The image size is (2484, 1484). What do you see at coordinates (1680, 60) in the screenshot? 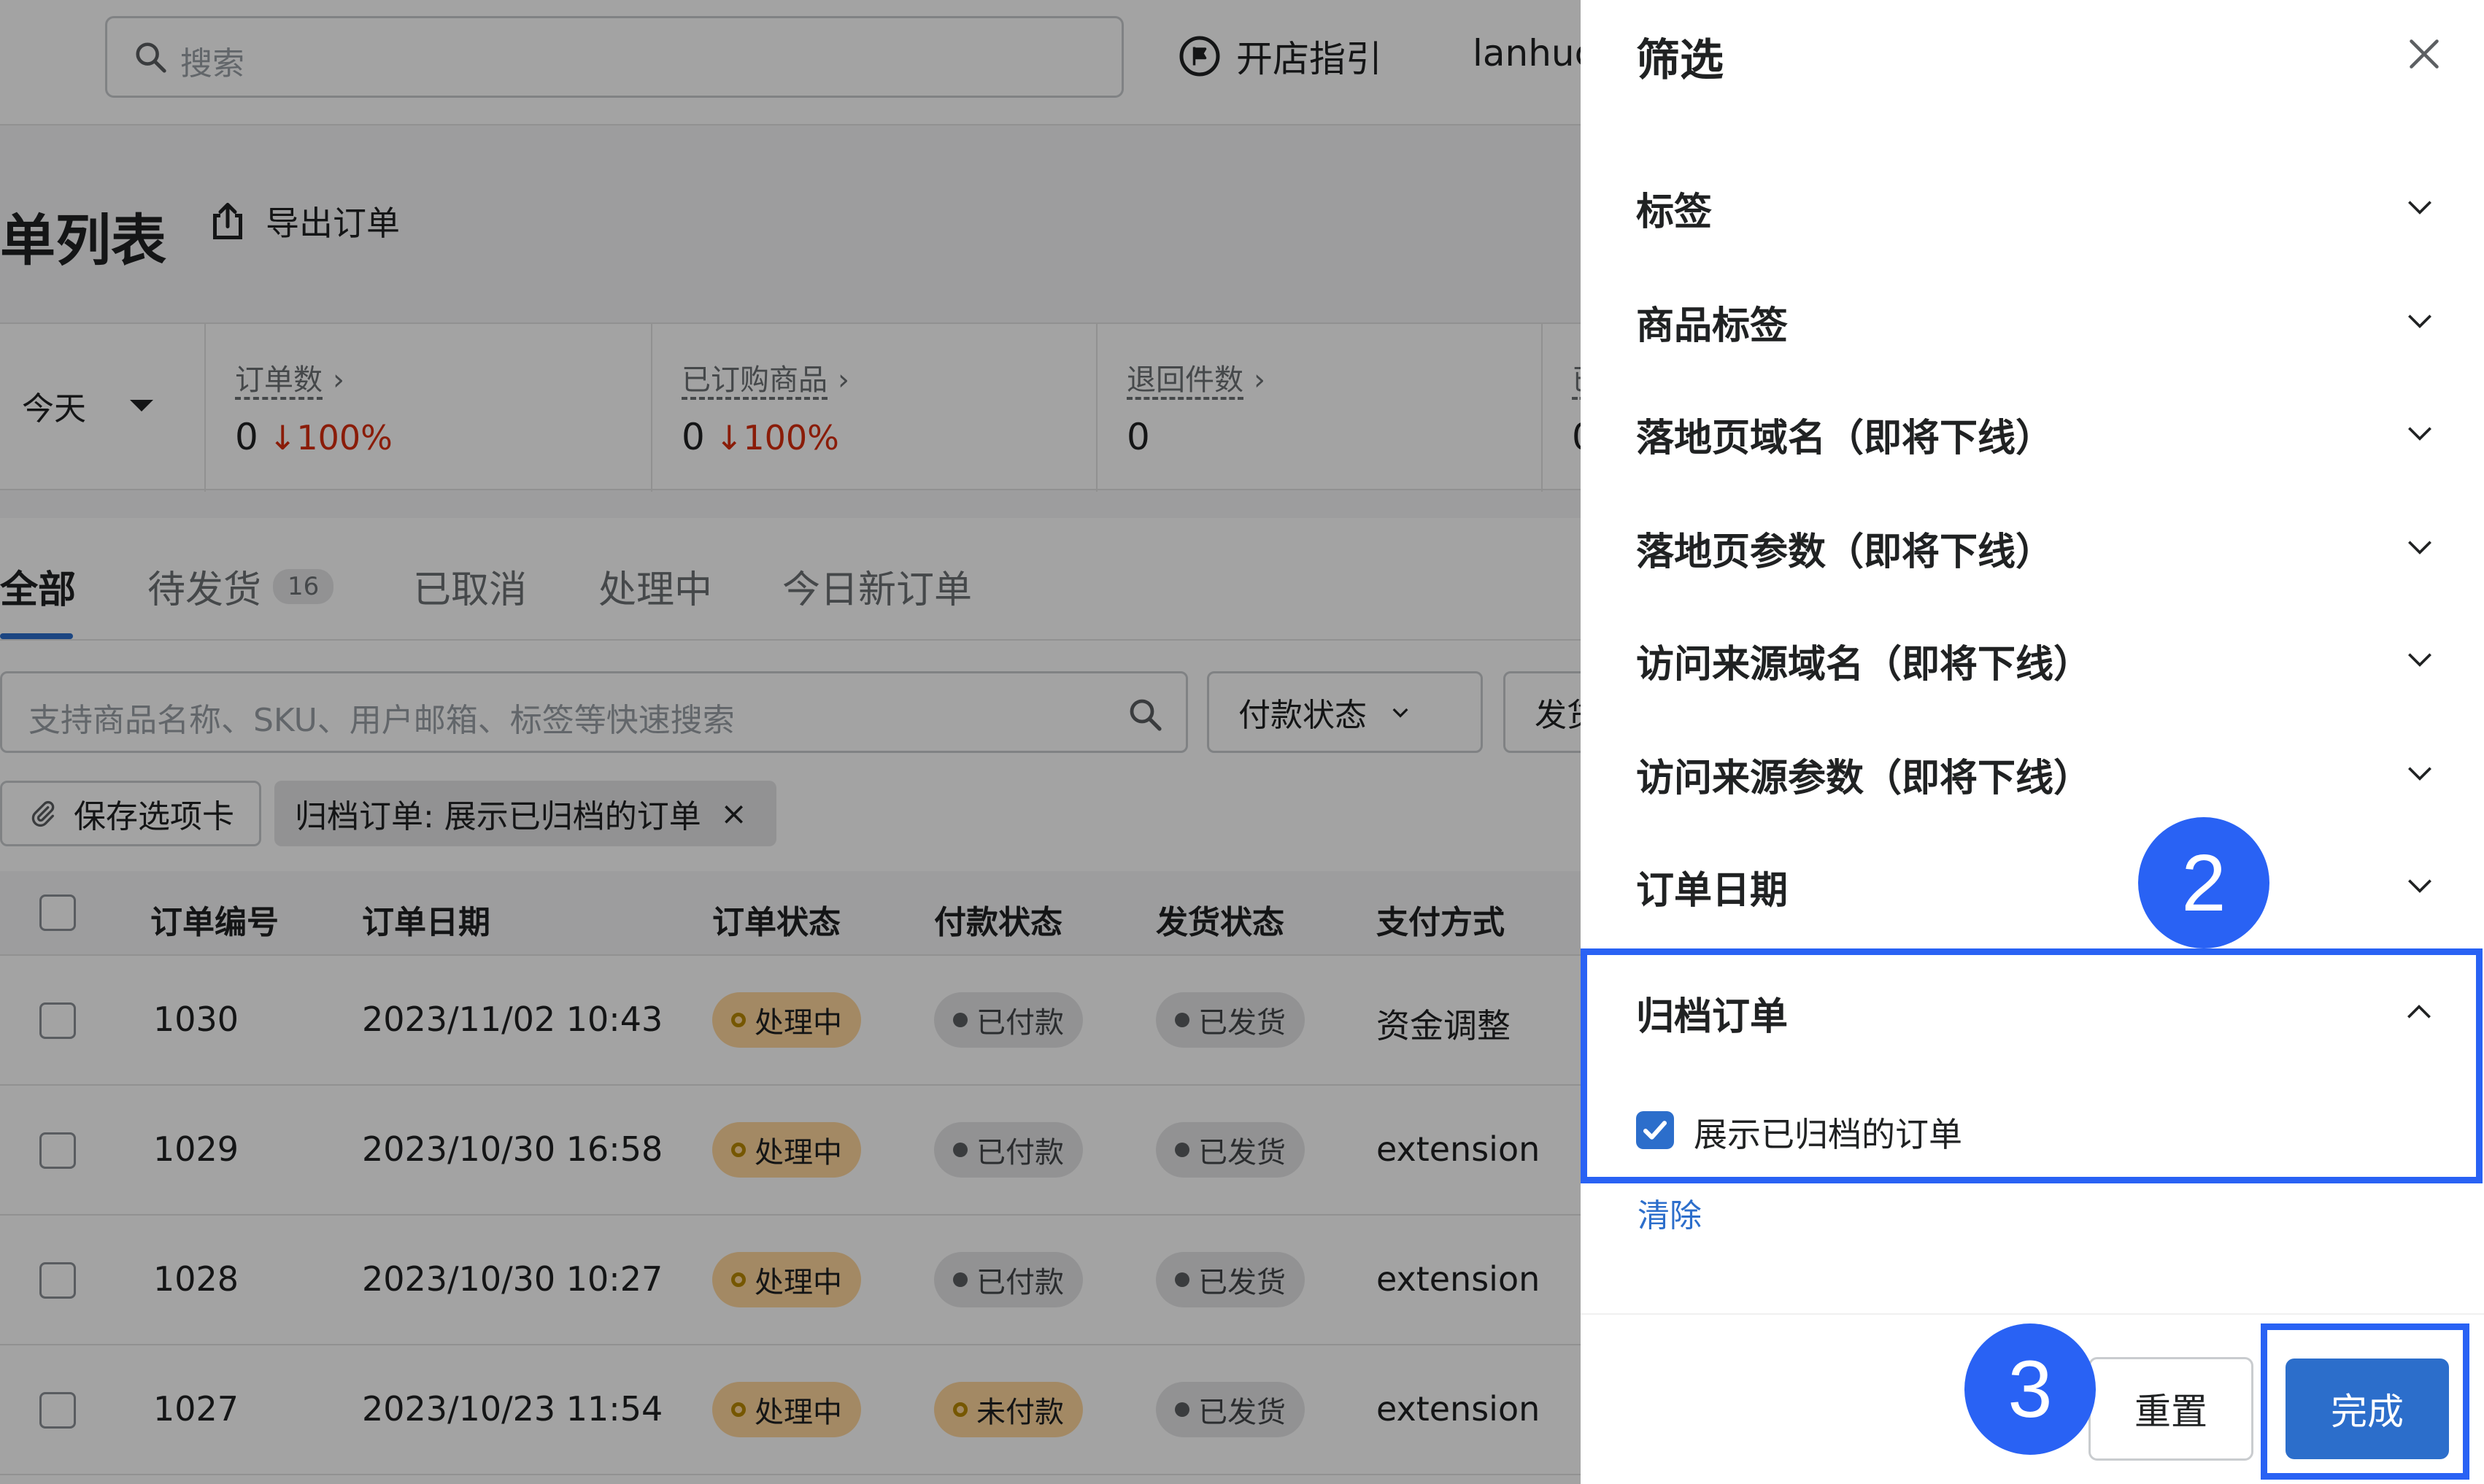
I see `drawer-title: 筛选` at bounding box center [1680, 60].